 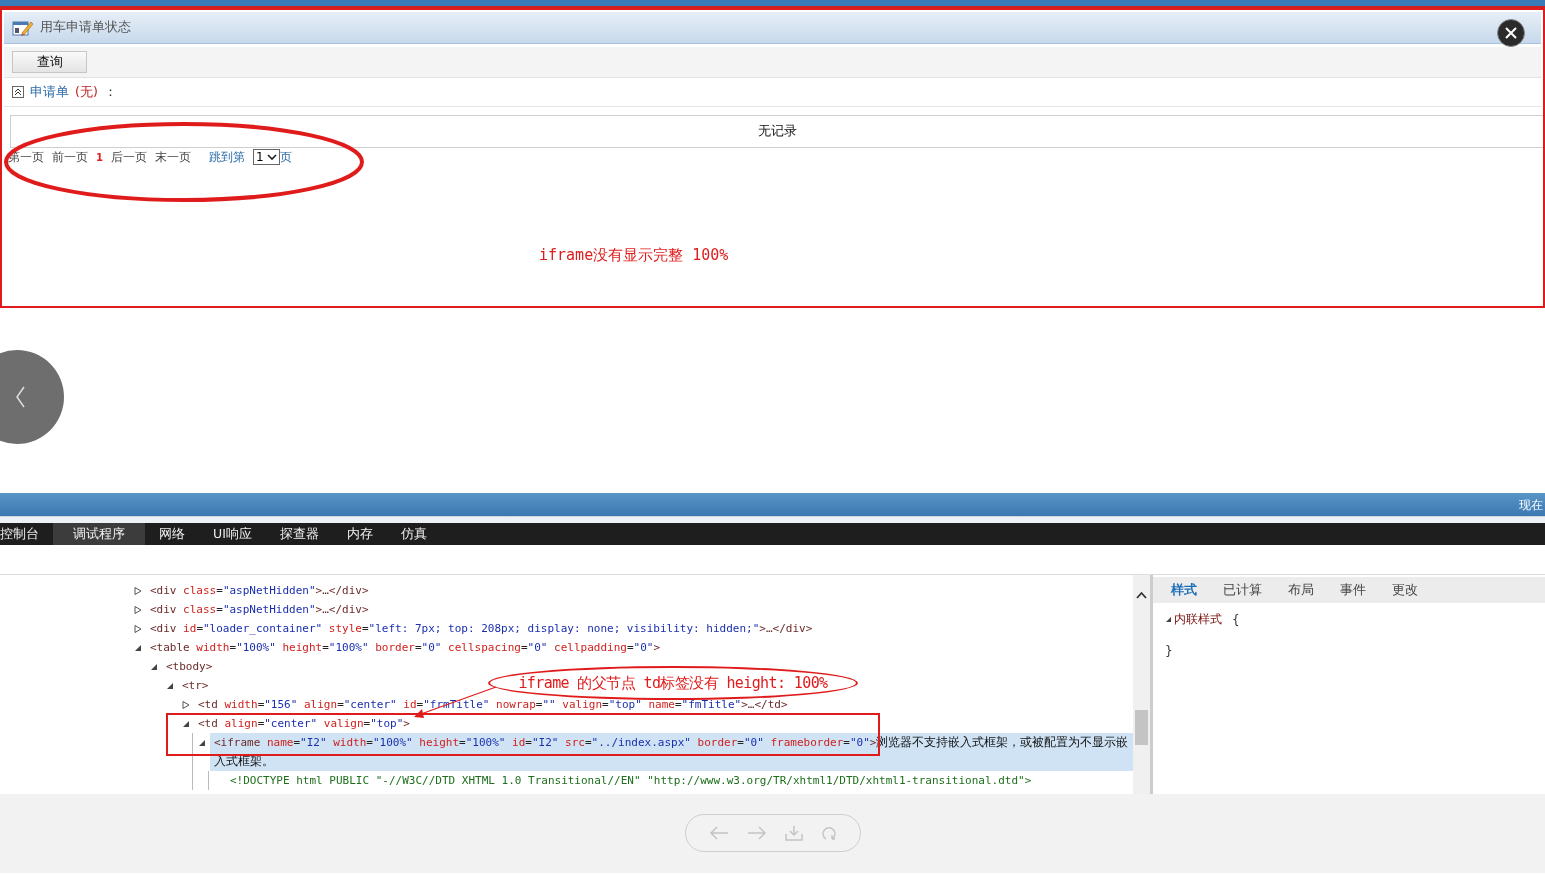 I want to click on devtools-tab: 仿真, so click(x=413, y=534).